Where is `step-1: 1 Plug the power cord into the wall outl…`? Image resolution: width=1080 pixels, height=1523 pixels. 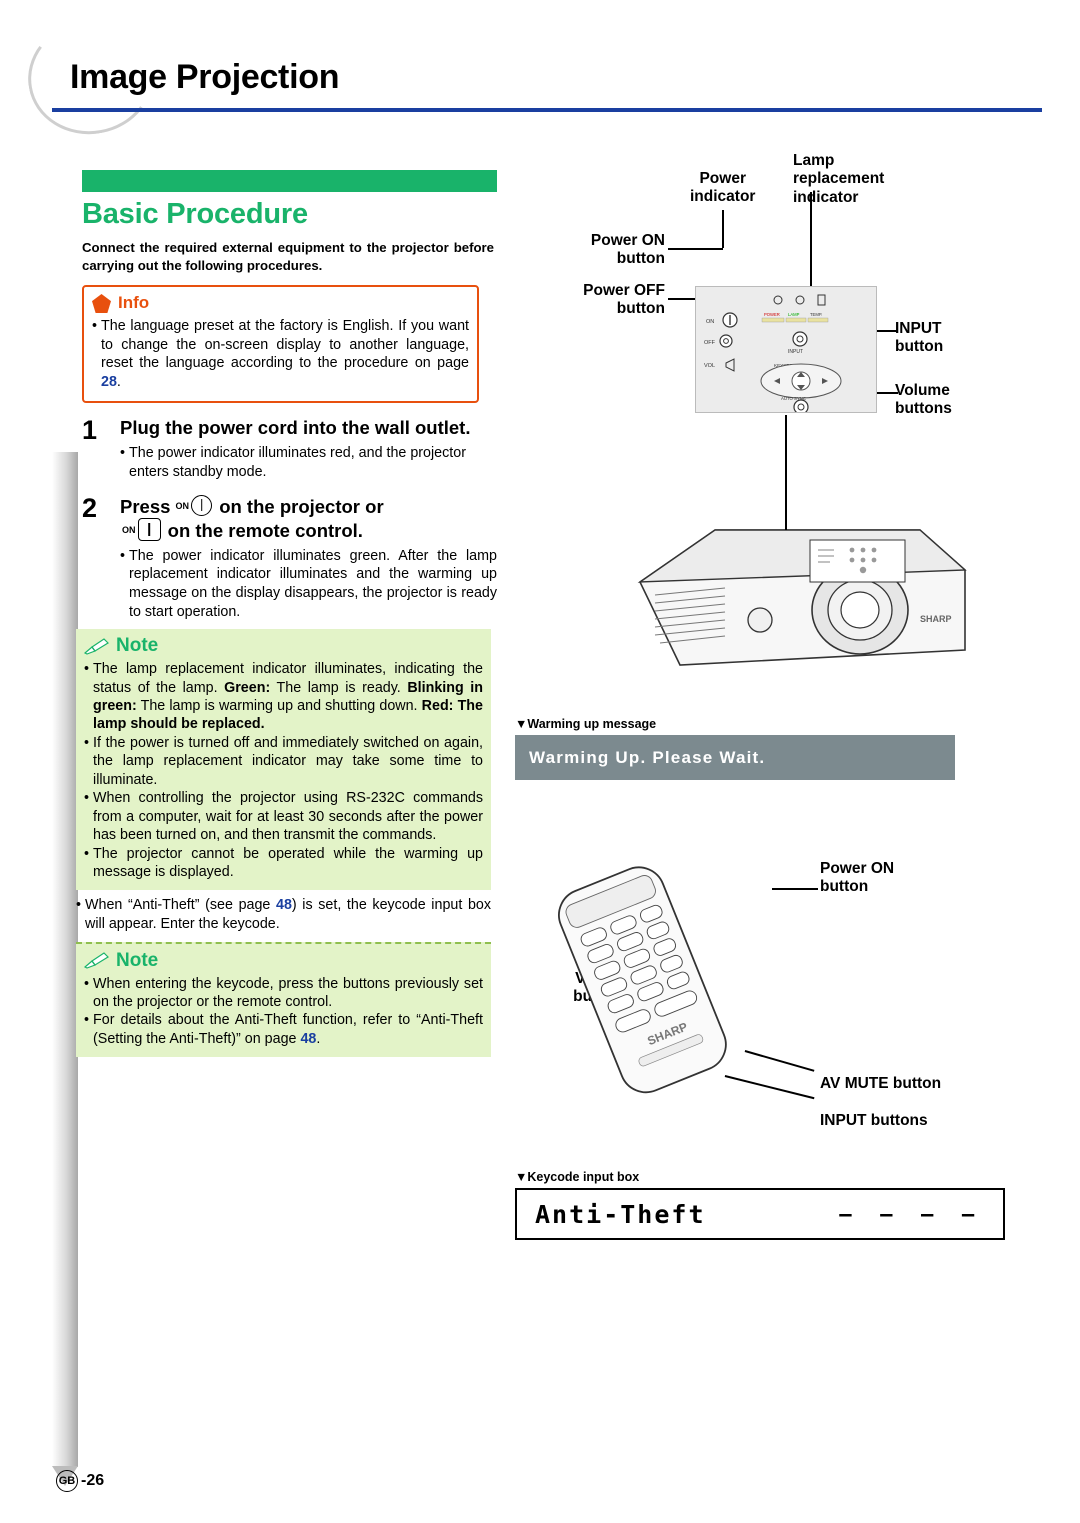 step-1: 1 Plug the power cord into the wall outl… is located at coordinates (289, 449).